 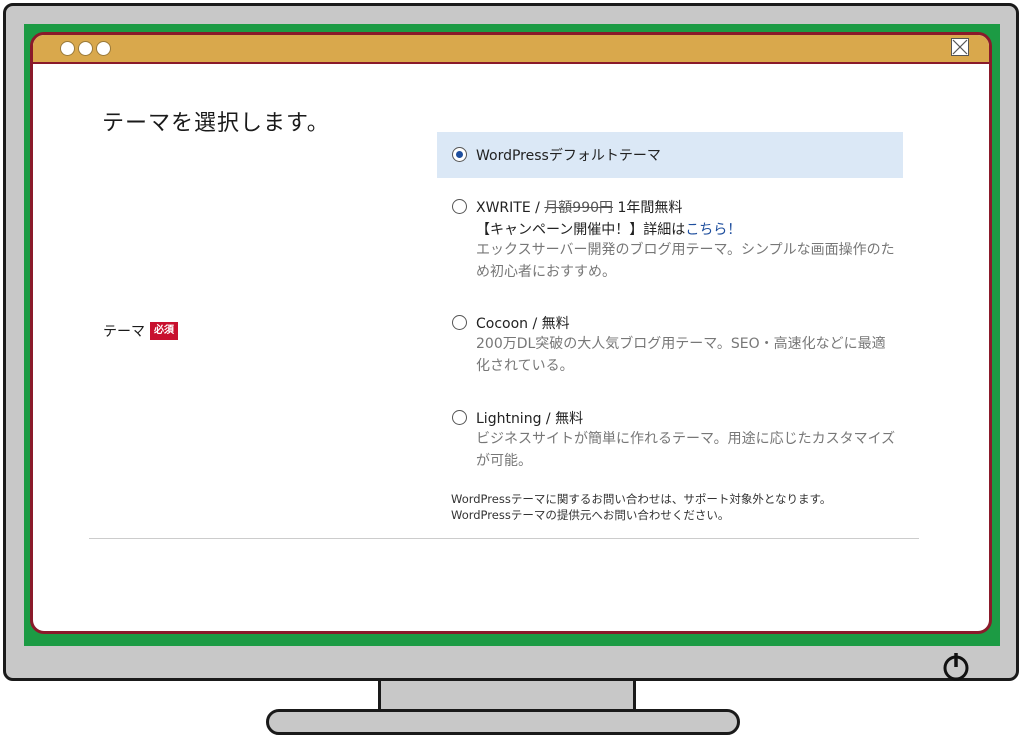 What do you see at coordinates (523, 324) in the screenshot?
I see `theme-option-title: Cocoon / 無料` at bounding box center [523, 324].